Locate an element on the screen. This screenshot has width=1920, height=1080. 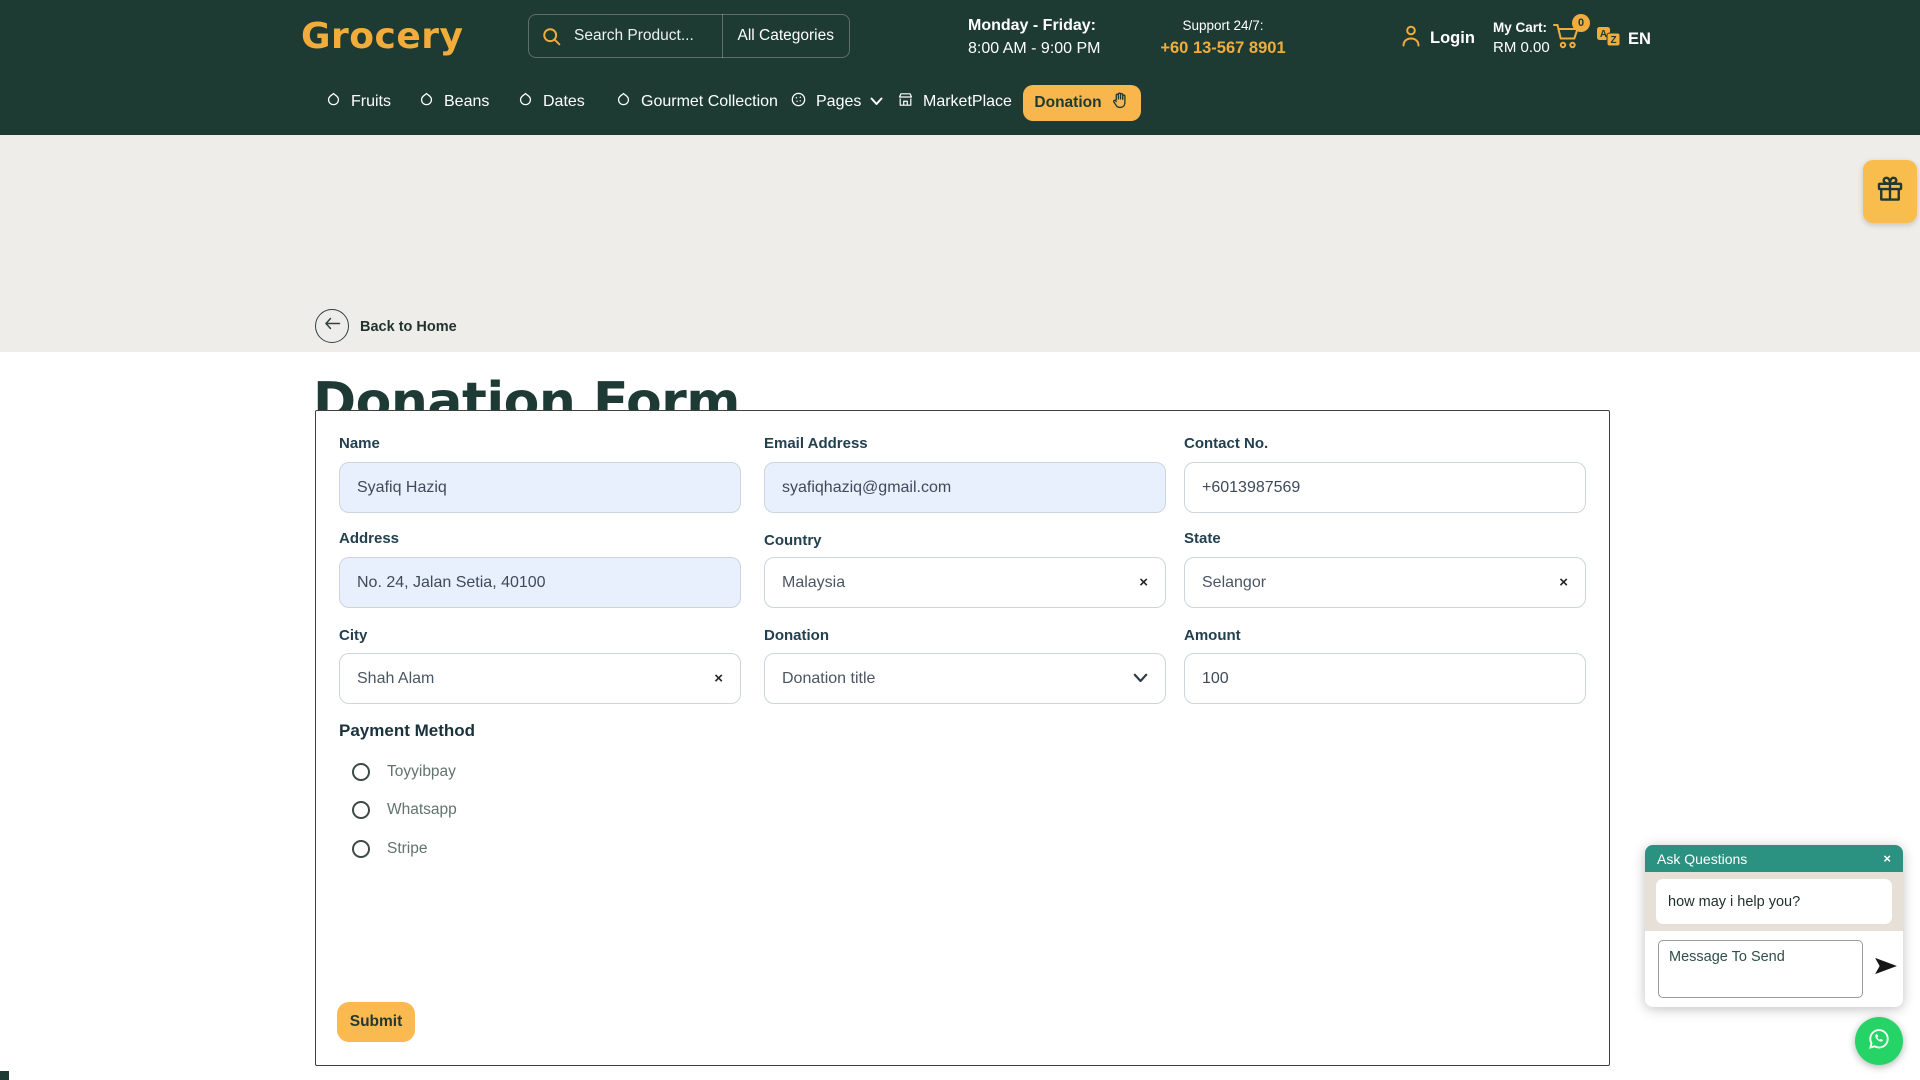
submit-button: Submit is located at coordinates (376, 1022).